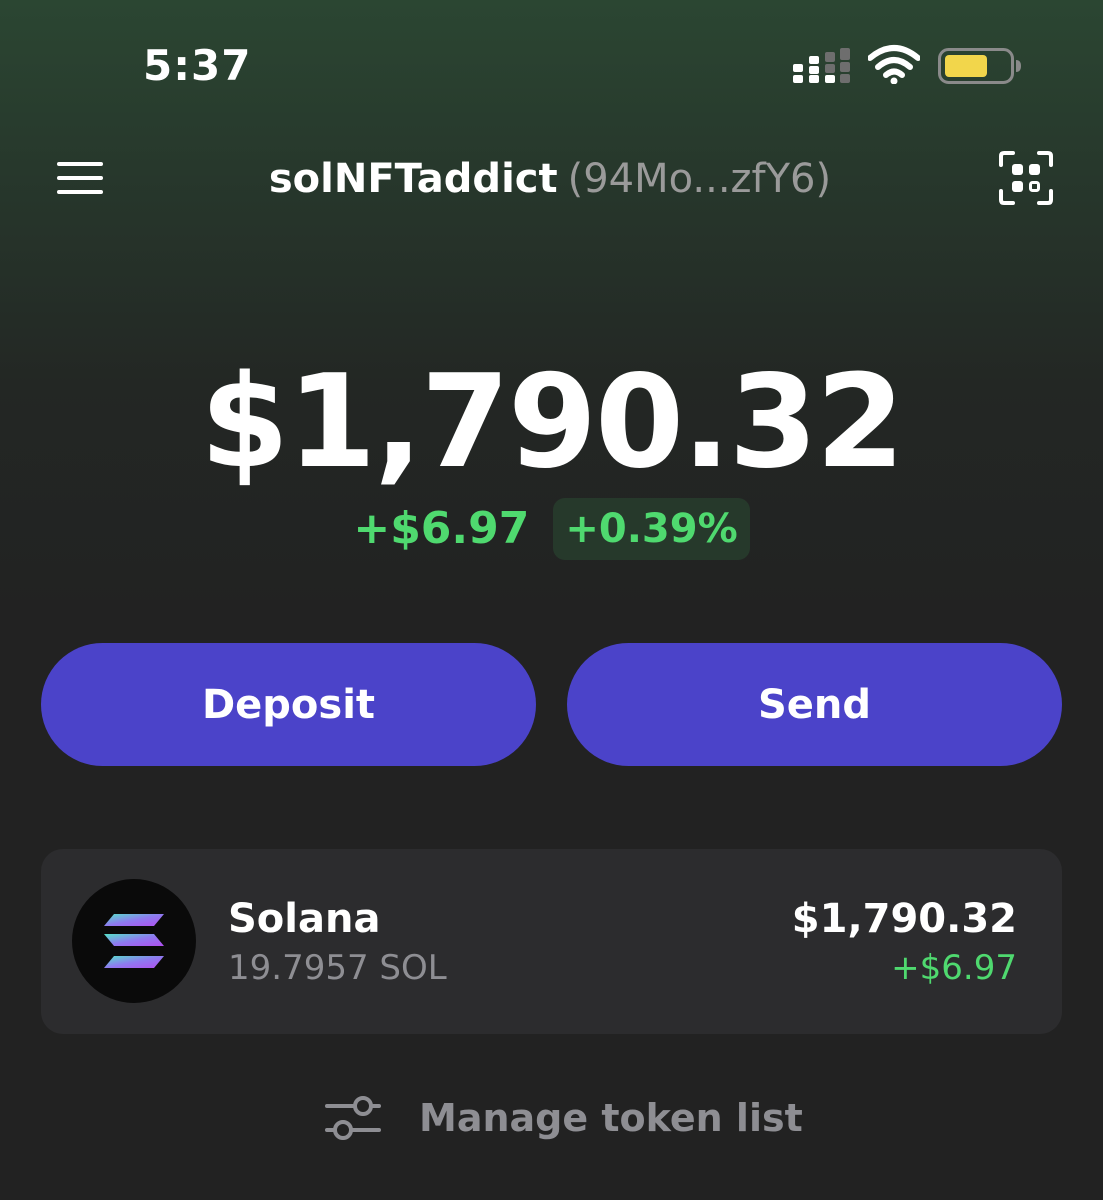 The height and width of the screenshot is (1200, 1103). I want to click on balance-change-percent-badge: +0.39%, so click(651, 529).